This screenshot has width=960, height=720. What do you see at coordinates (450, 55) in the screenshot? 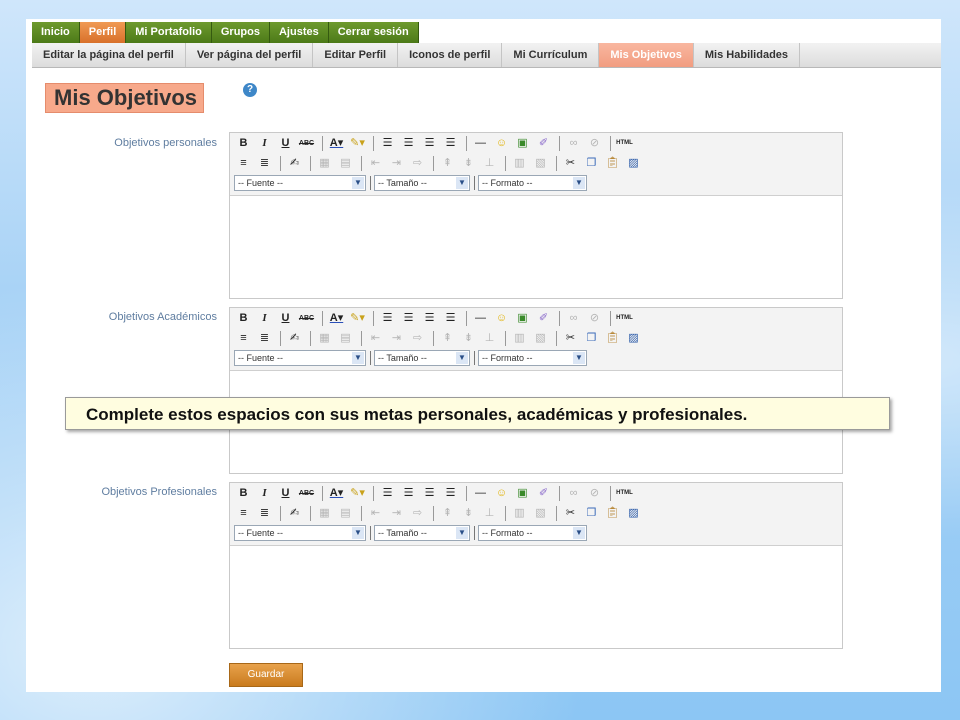
I see `subtab-iconos-perfil: Iconos de perfil` at bounding box center [450, 55].